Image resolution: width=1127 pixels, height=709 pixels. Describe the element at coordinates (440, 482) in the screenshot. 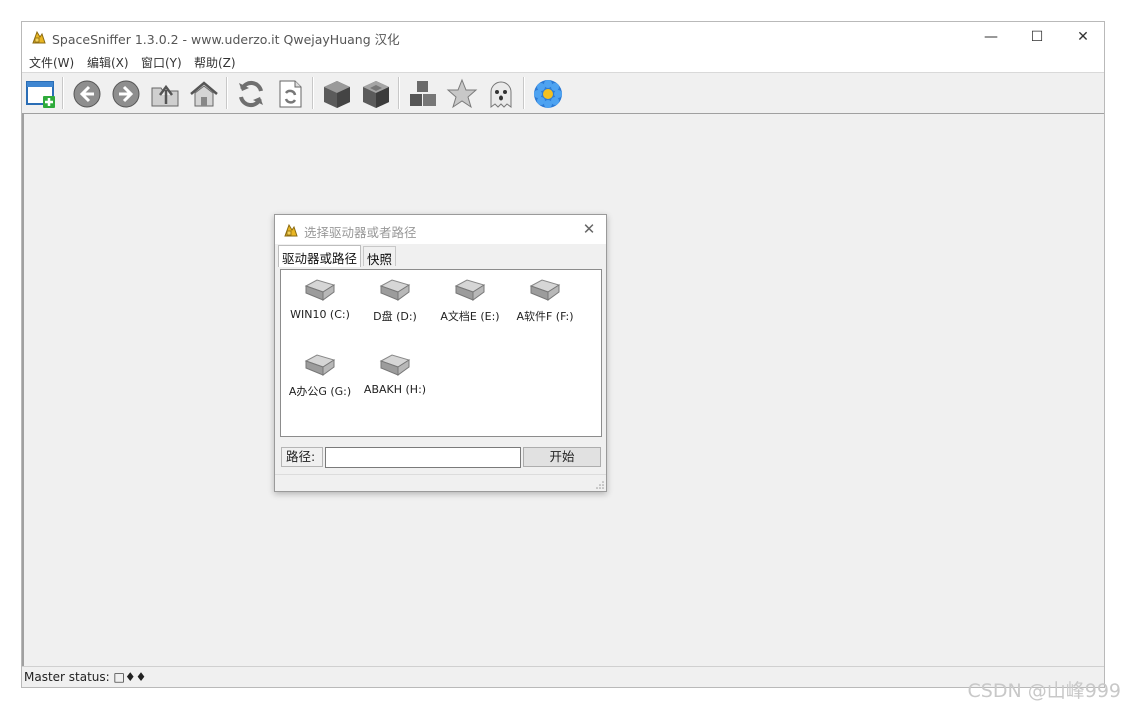

I see `dialog-footer` at that location.